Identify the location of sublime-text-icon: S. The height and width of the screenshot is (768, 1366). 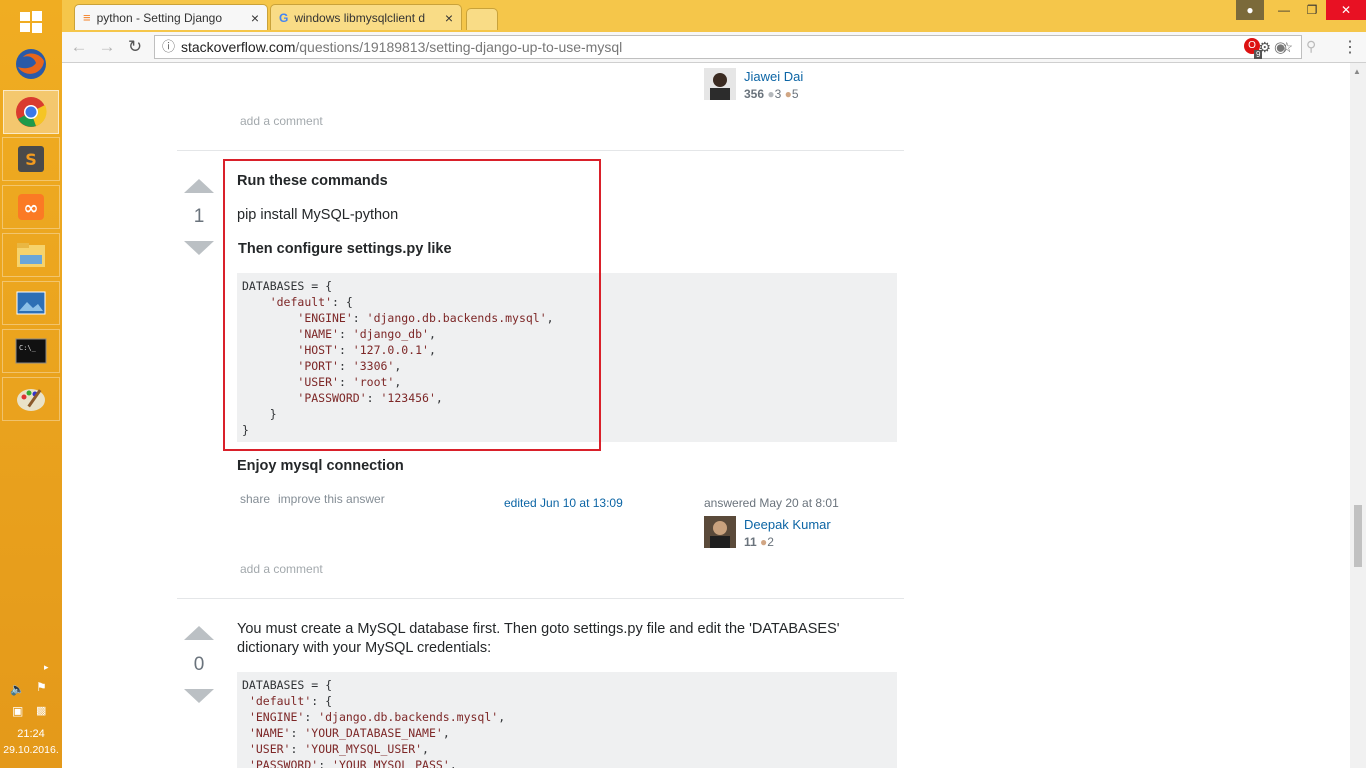
(31, 159).